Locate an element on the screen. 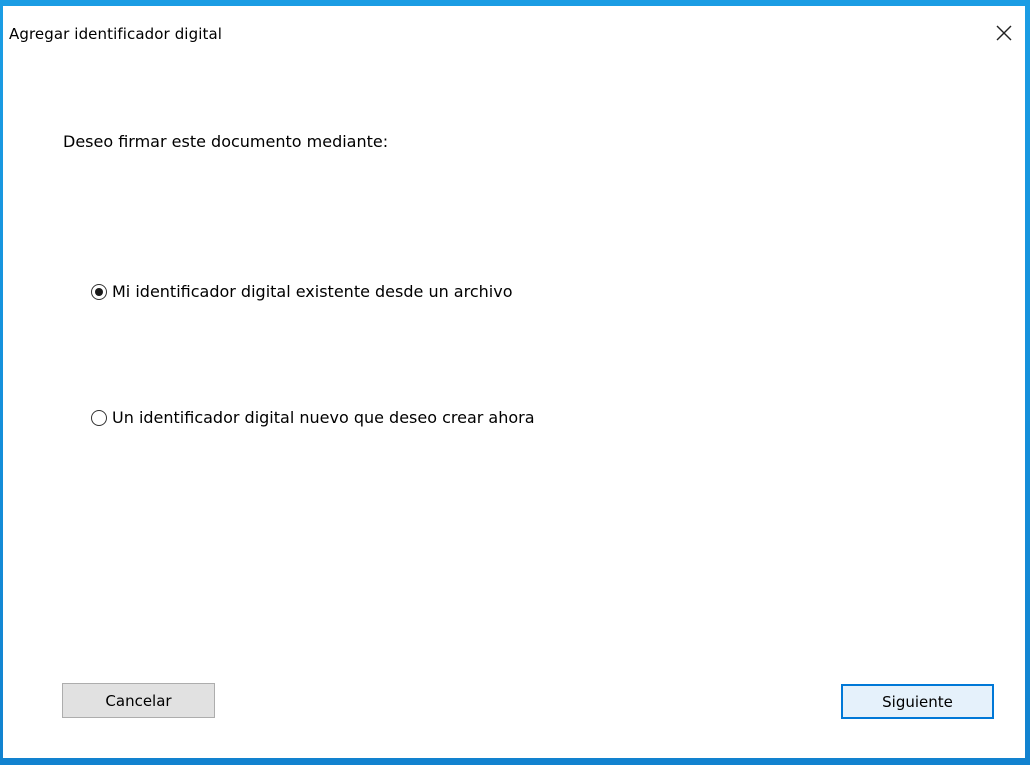  cancel-button: Cancelar is located at coordinates (138, 700).